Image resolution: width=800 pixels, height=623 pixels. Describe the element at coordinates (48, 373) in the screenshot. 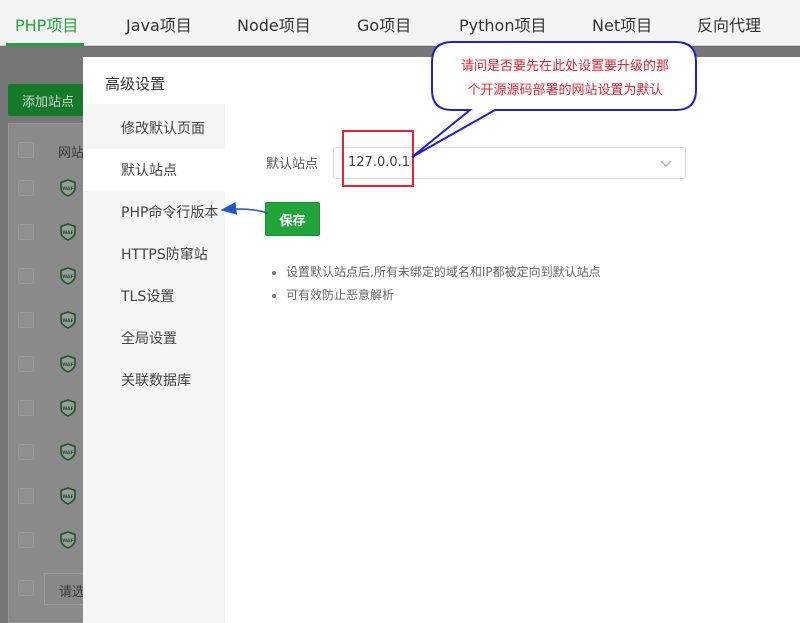

I see `site-table-panel` at that location.